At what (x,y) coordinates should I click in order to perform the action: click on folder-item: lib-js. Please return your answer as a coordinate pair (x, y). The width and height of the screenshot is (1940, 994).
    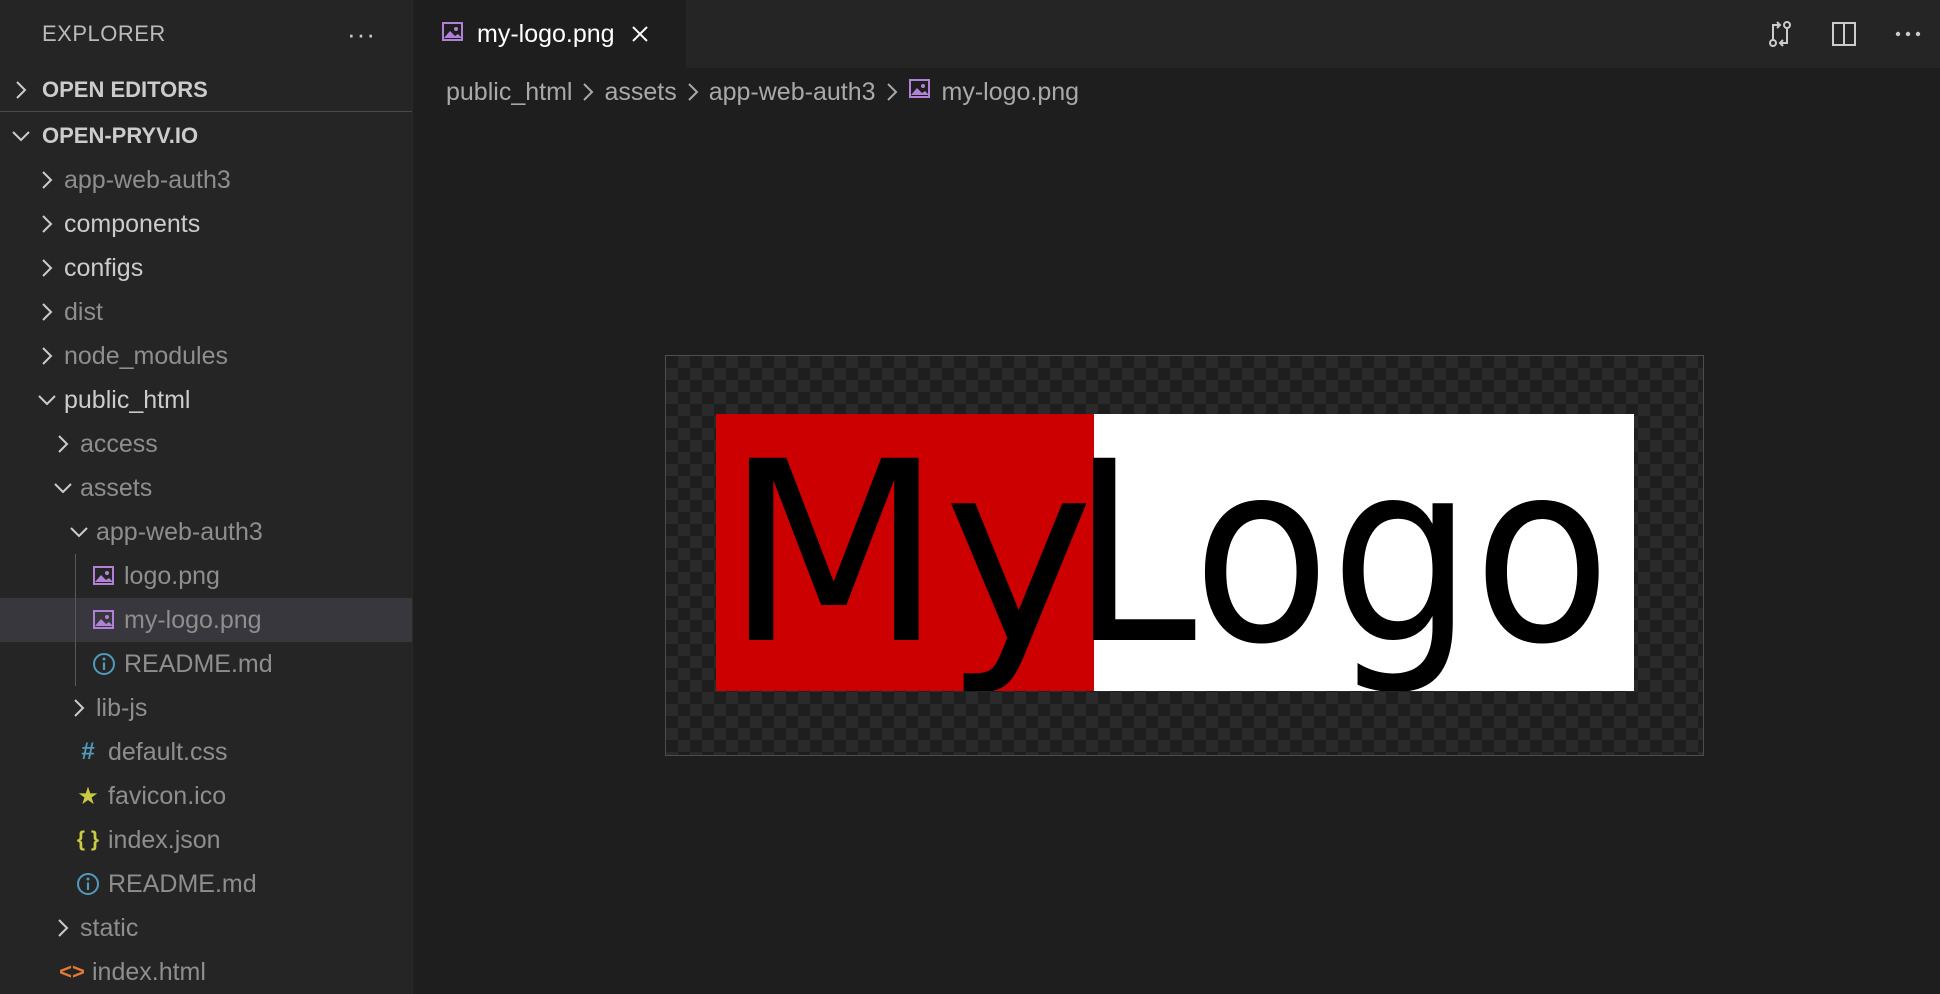
    Looking at the image, I should click on (206, 708).